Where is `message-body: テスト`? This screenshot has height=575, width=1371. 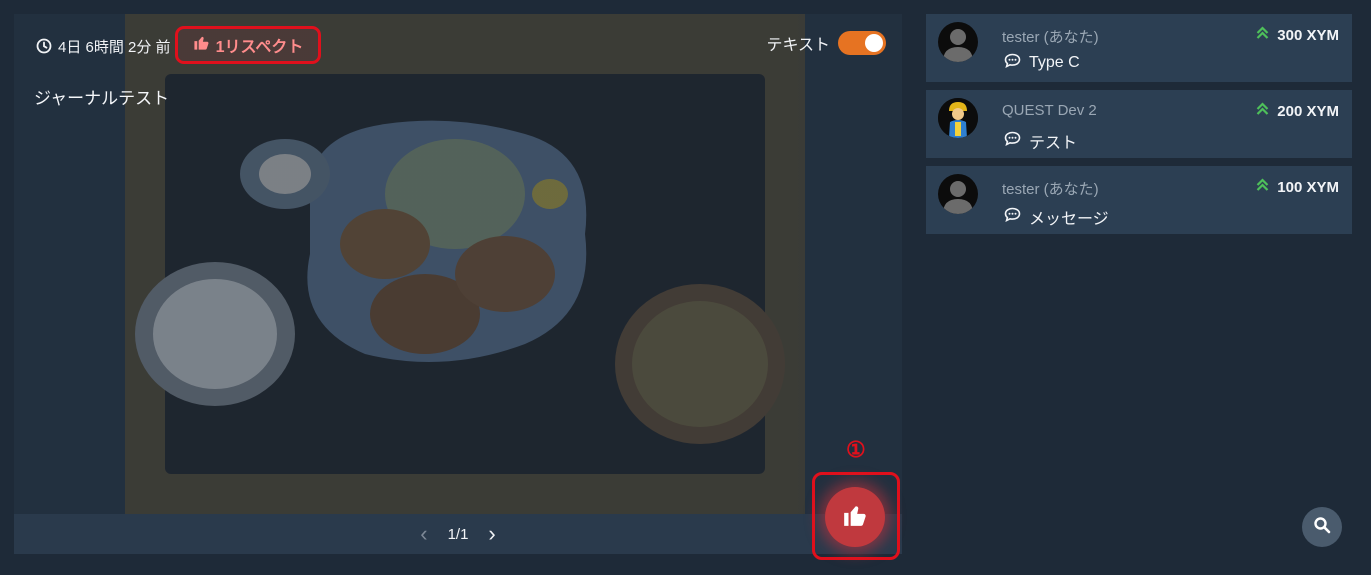 message-body: テスト is located at coordinates (1040, 141).